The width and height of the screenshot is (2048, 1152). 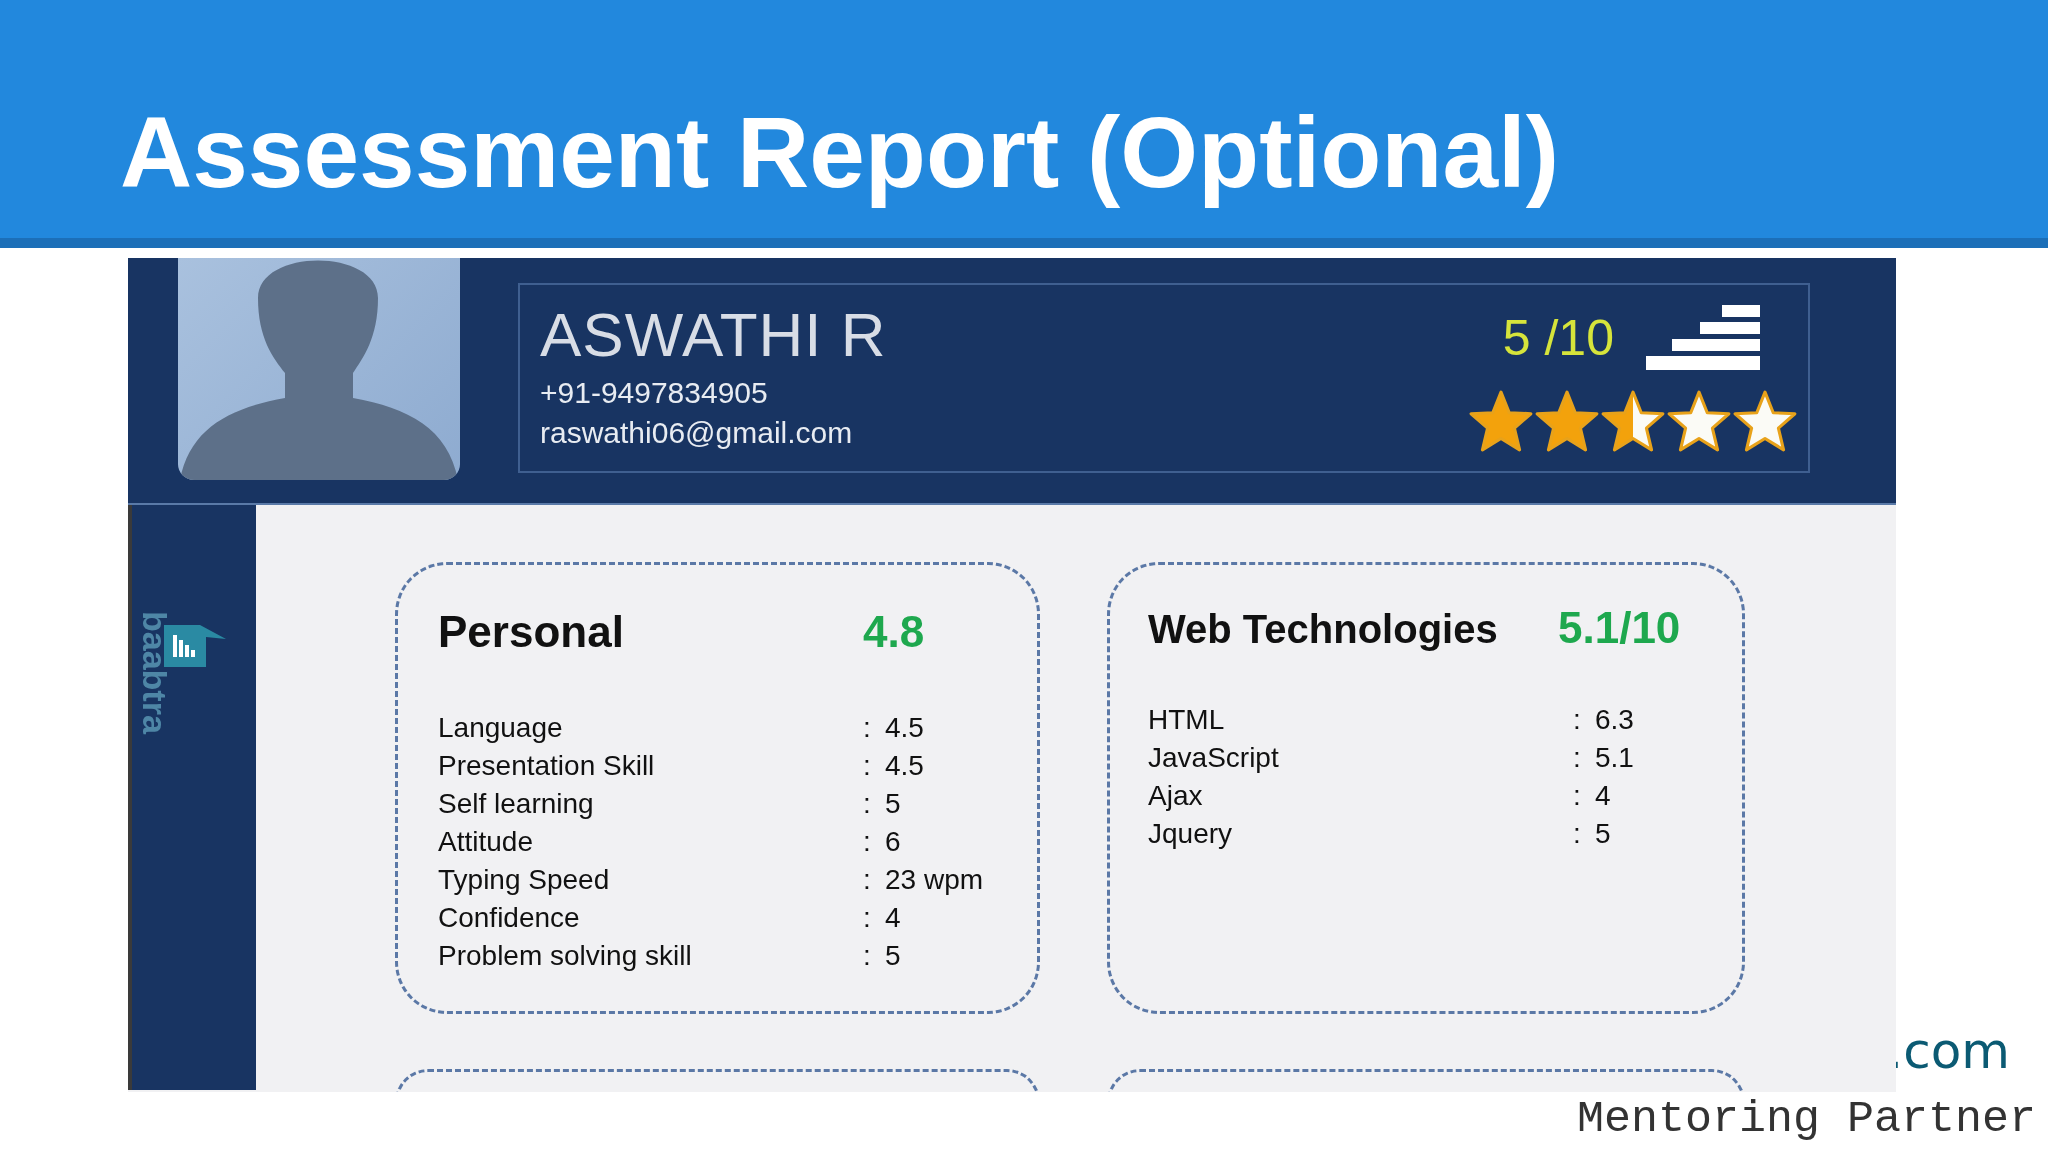 What do you see at coordinates (1323, 629) in the screenshot?
I see `section-title: Web Technologies` at bounding box center [1323, 629].